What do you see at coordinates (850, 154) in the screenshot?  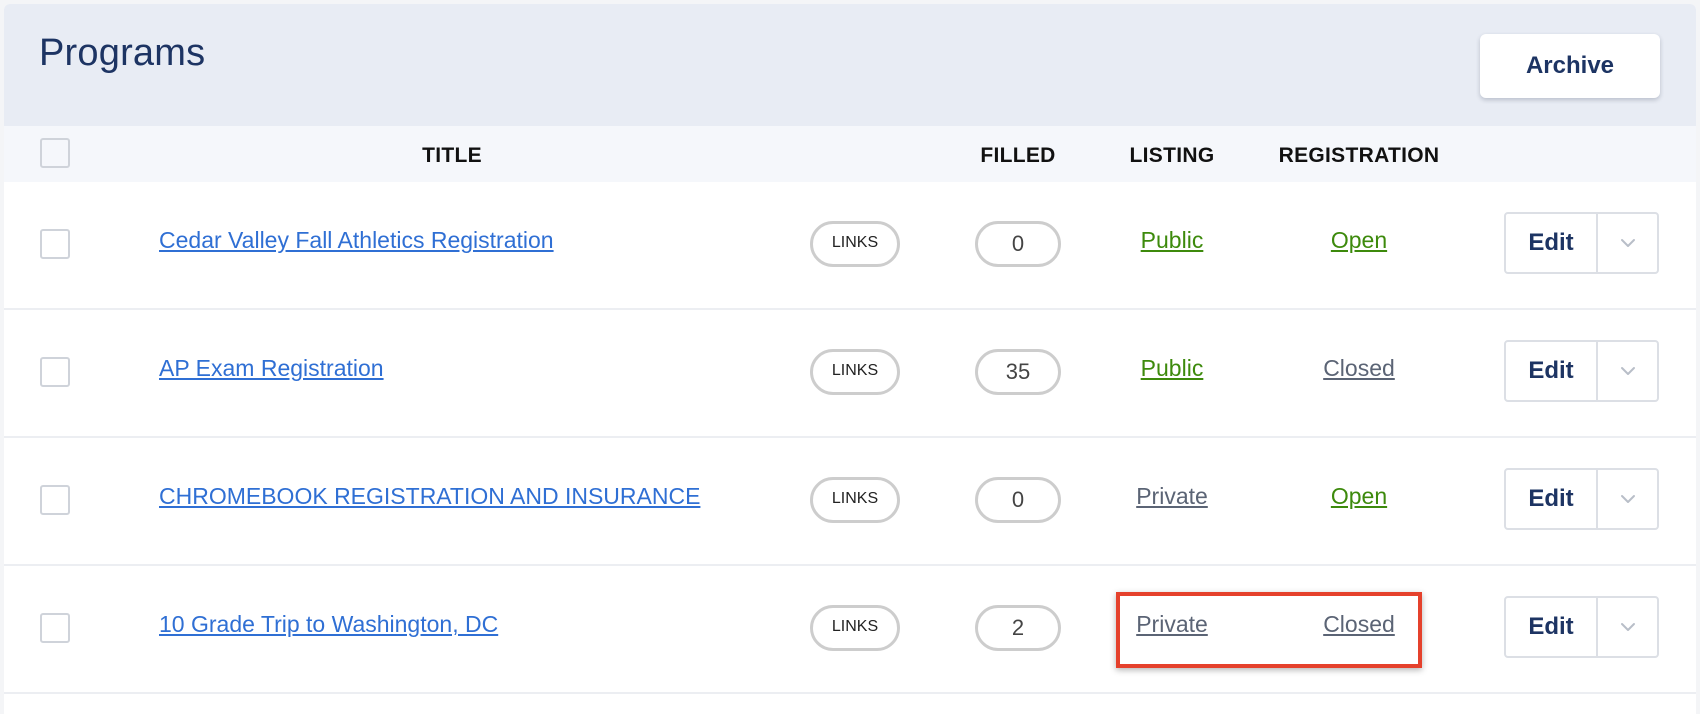 I see `table-header: TITLE FILLED LISTING REGISTRATION` at bounding box center [850, 154].